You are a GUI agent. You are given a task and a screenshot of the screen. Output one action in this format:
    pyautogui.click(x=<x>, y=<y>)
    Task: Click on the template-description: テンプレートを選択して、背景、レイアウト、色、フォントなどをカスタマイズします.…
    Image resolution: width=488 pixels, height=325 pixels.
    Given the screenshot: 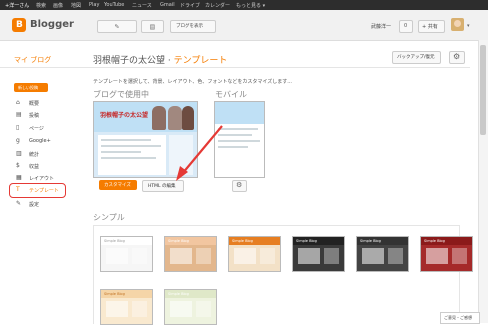 What is the action you would take?
    pyautogui.click(x=192, y=82)
    